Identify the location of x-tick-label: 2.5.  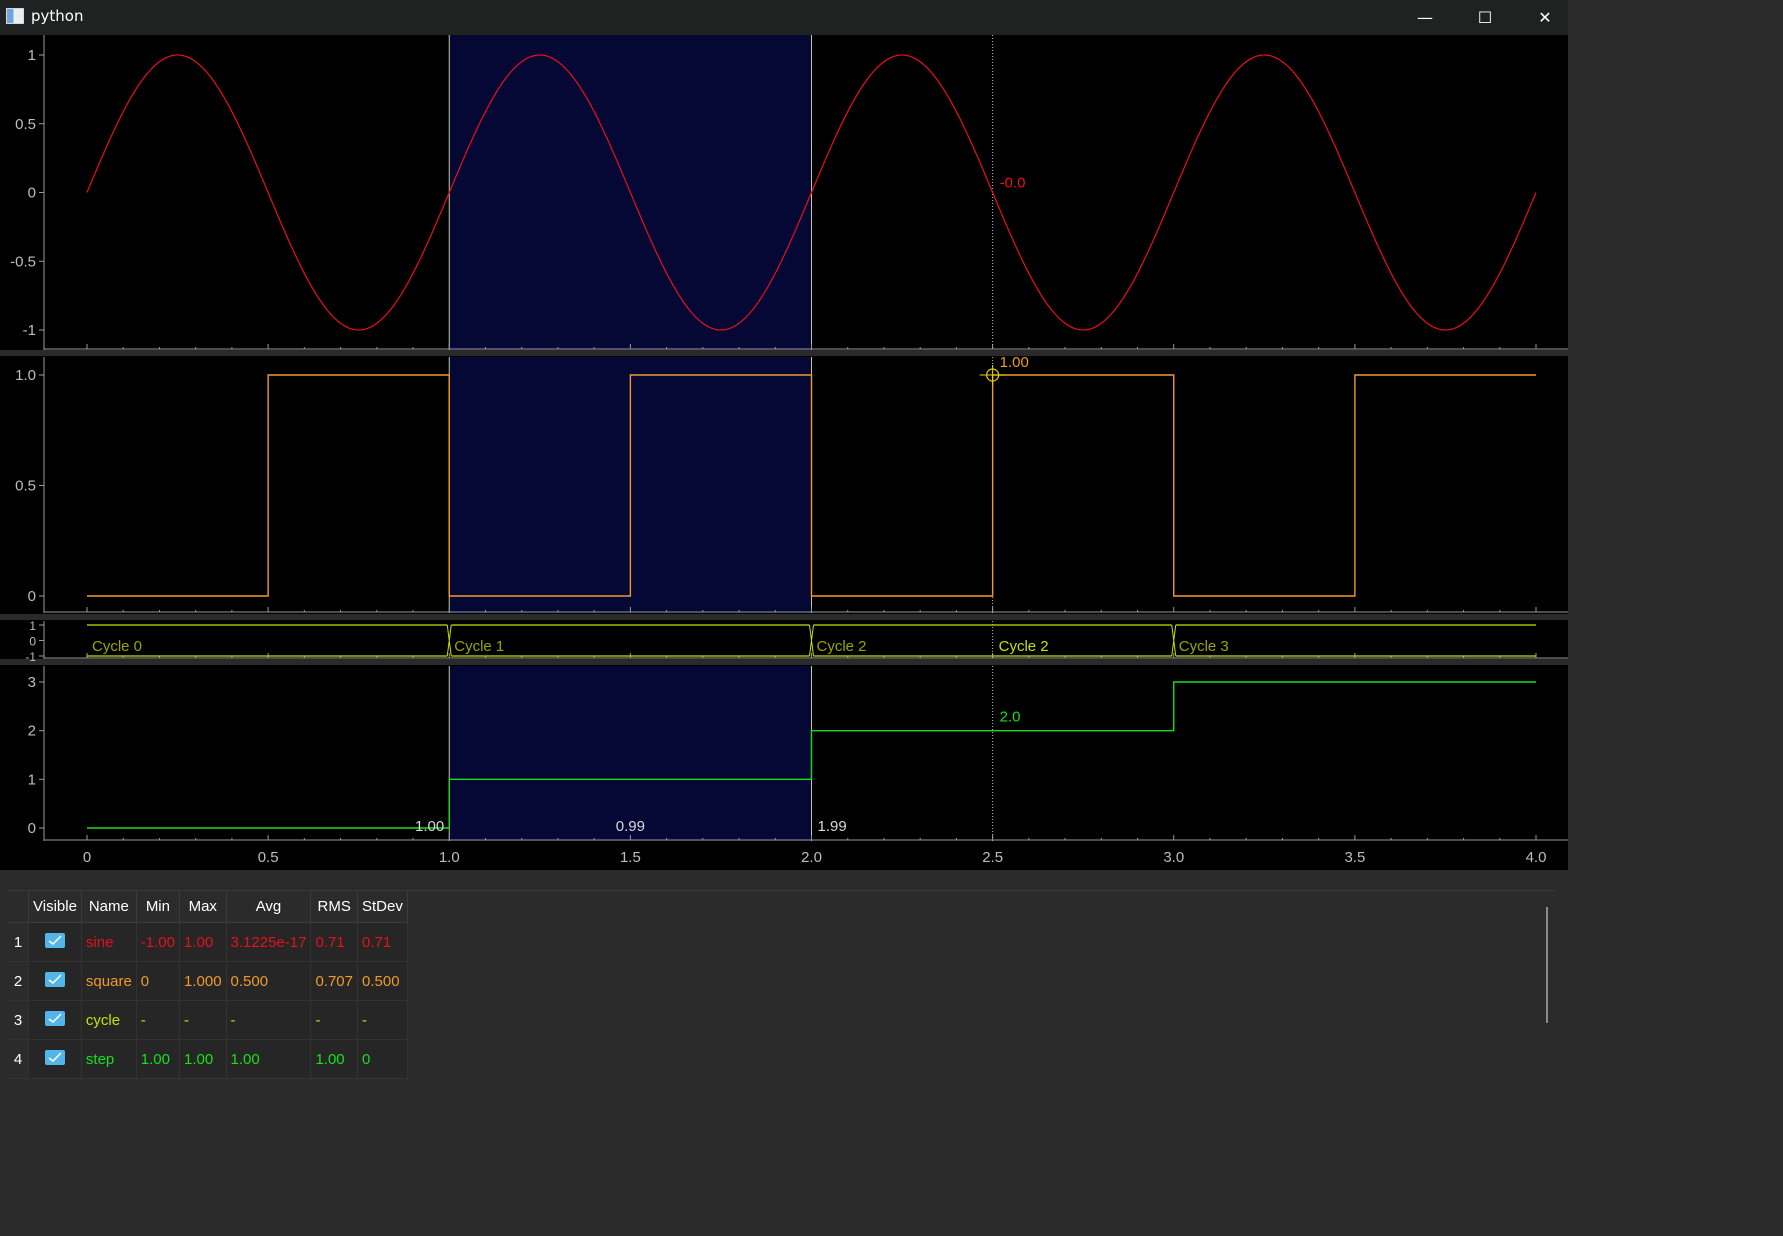
(992, 857).